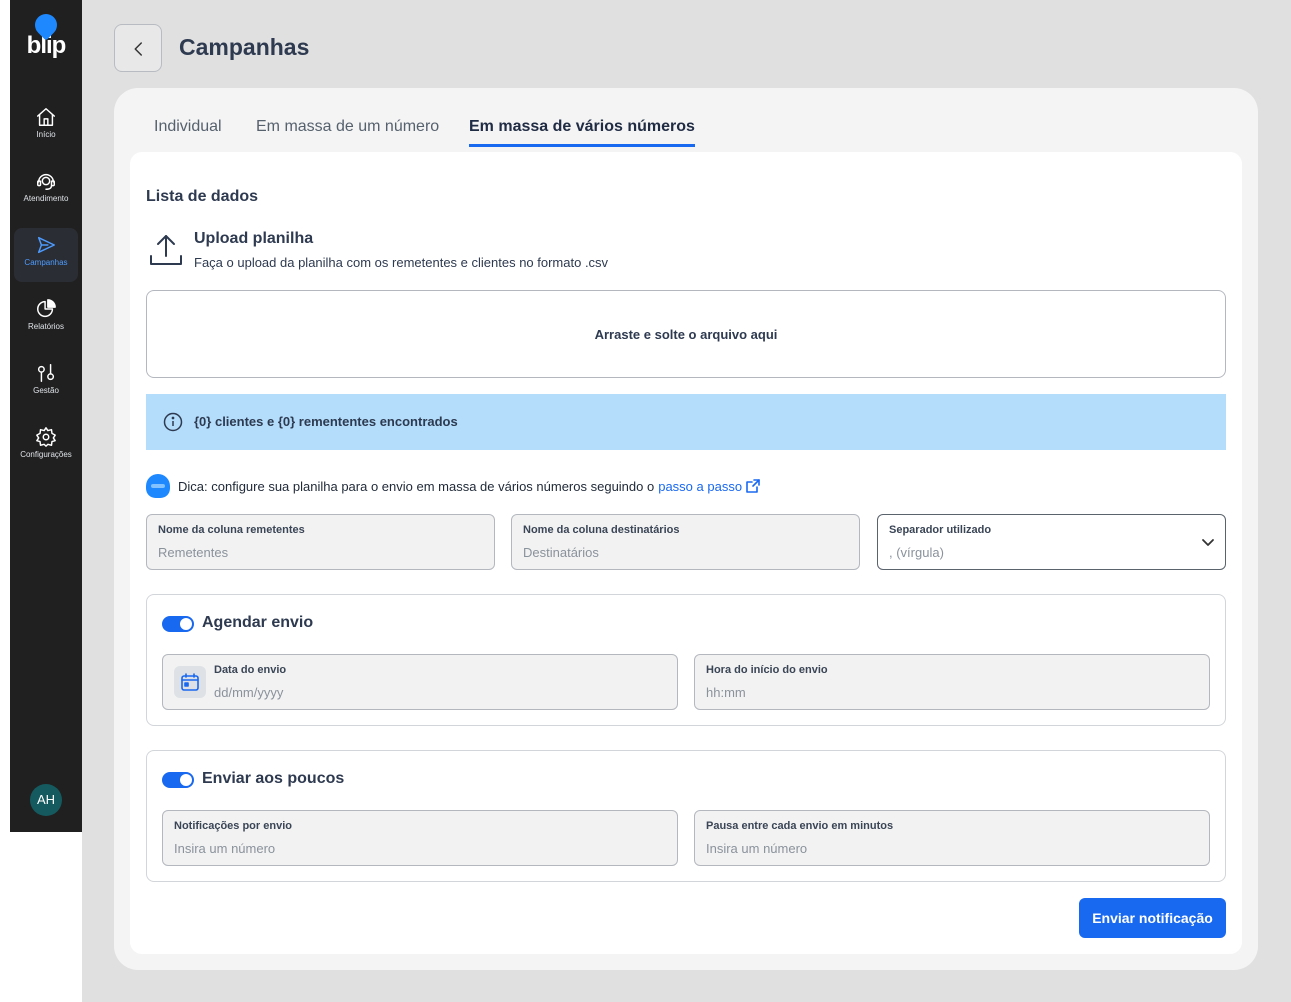  Describe the element at coordinates (244, 47) in the screenshot. I see `page-title: Campanhas` at that location.